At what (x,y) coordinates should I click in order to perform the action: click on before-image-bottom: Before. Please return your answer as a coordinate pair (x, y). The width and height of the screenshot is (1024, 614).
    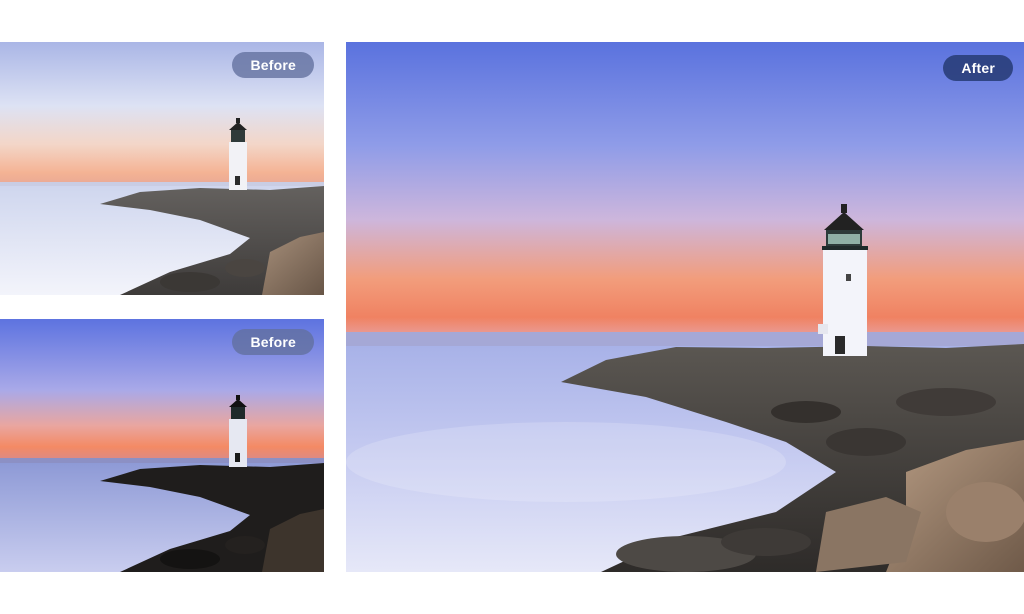
    Looking at the image, I should click on (162, 445).